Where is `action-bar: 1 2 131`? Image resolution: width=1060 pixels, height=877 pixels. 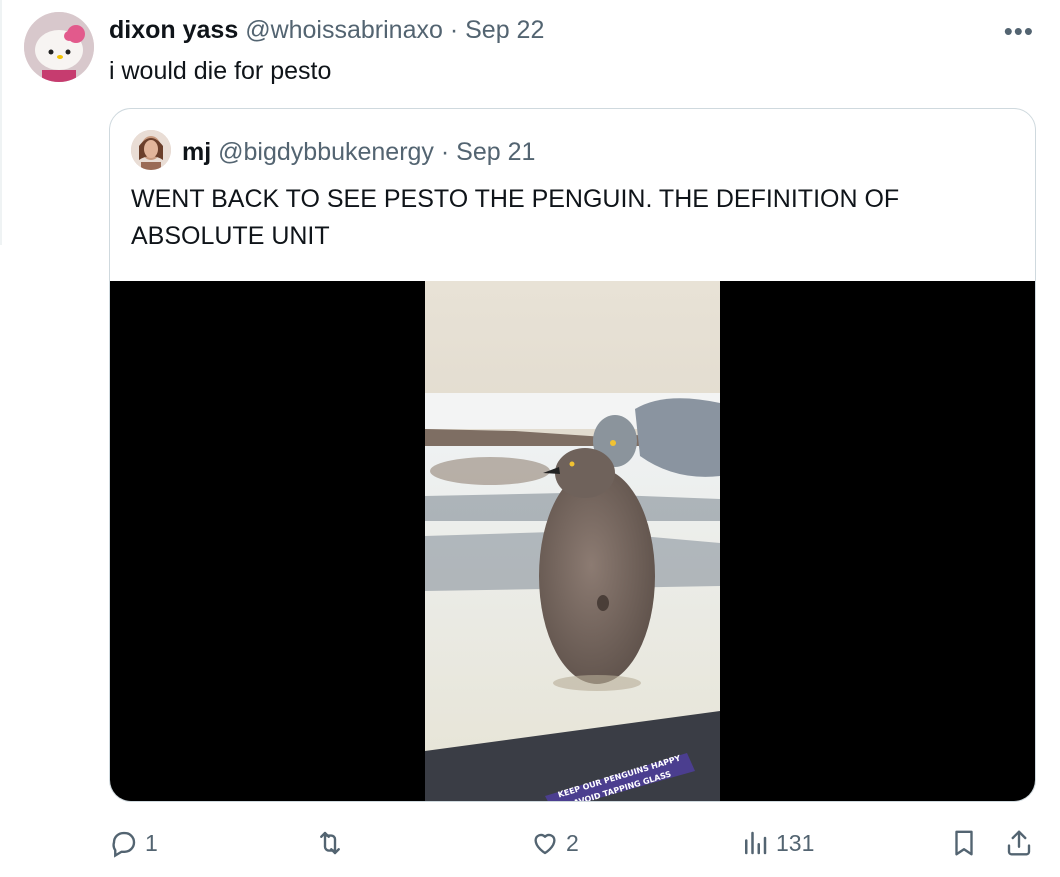 action-bar: 1 2 131 is located at coordinates (530, 845).